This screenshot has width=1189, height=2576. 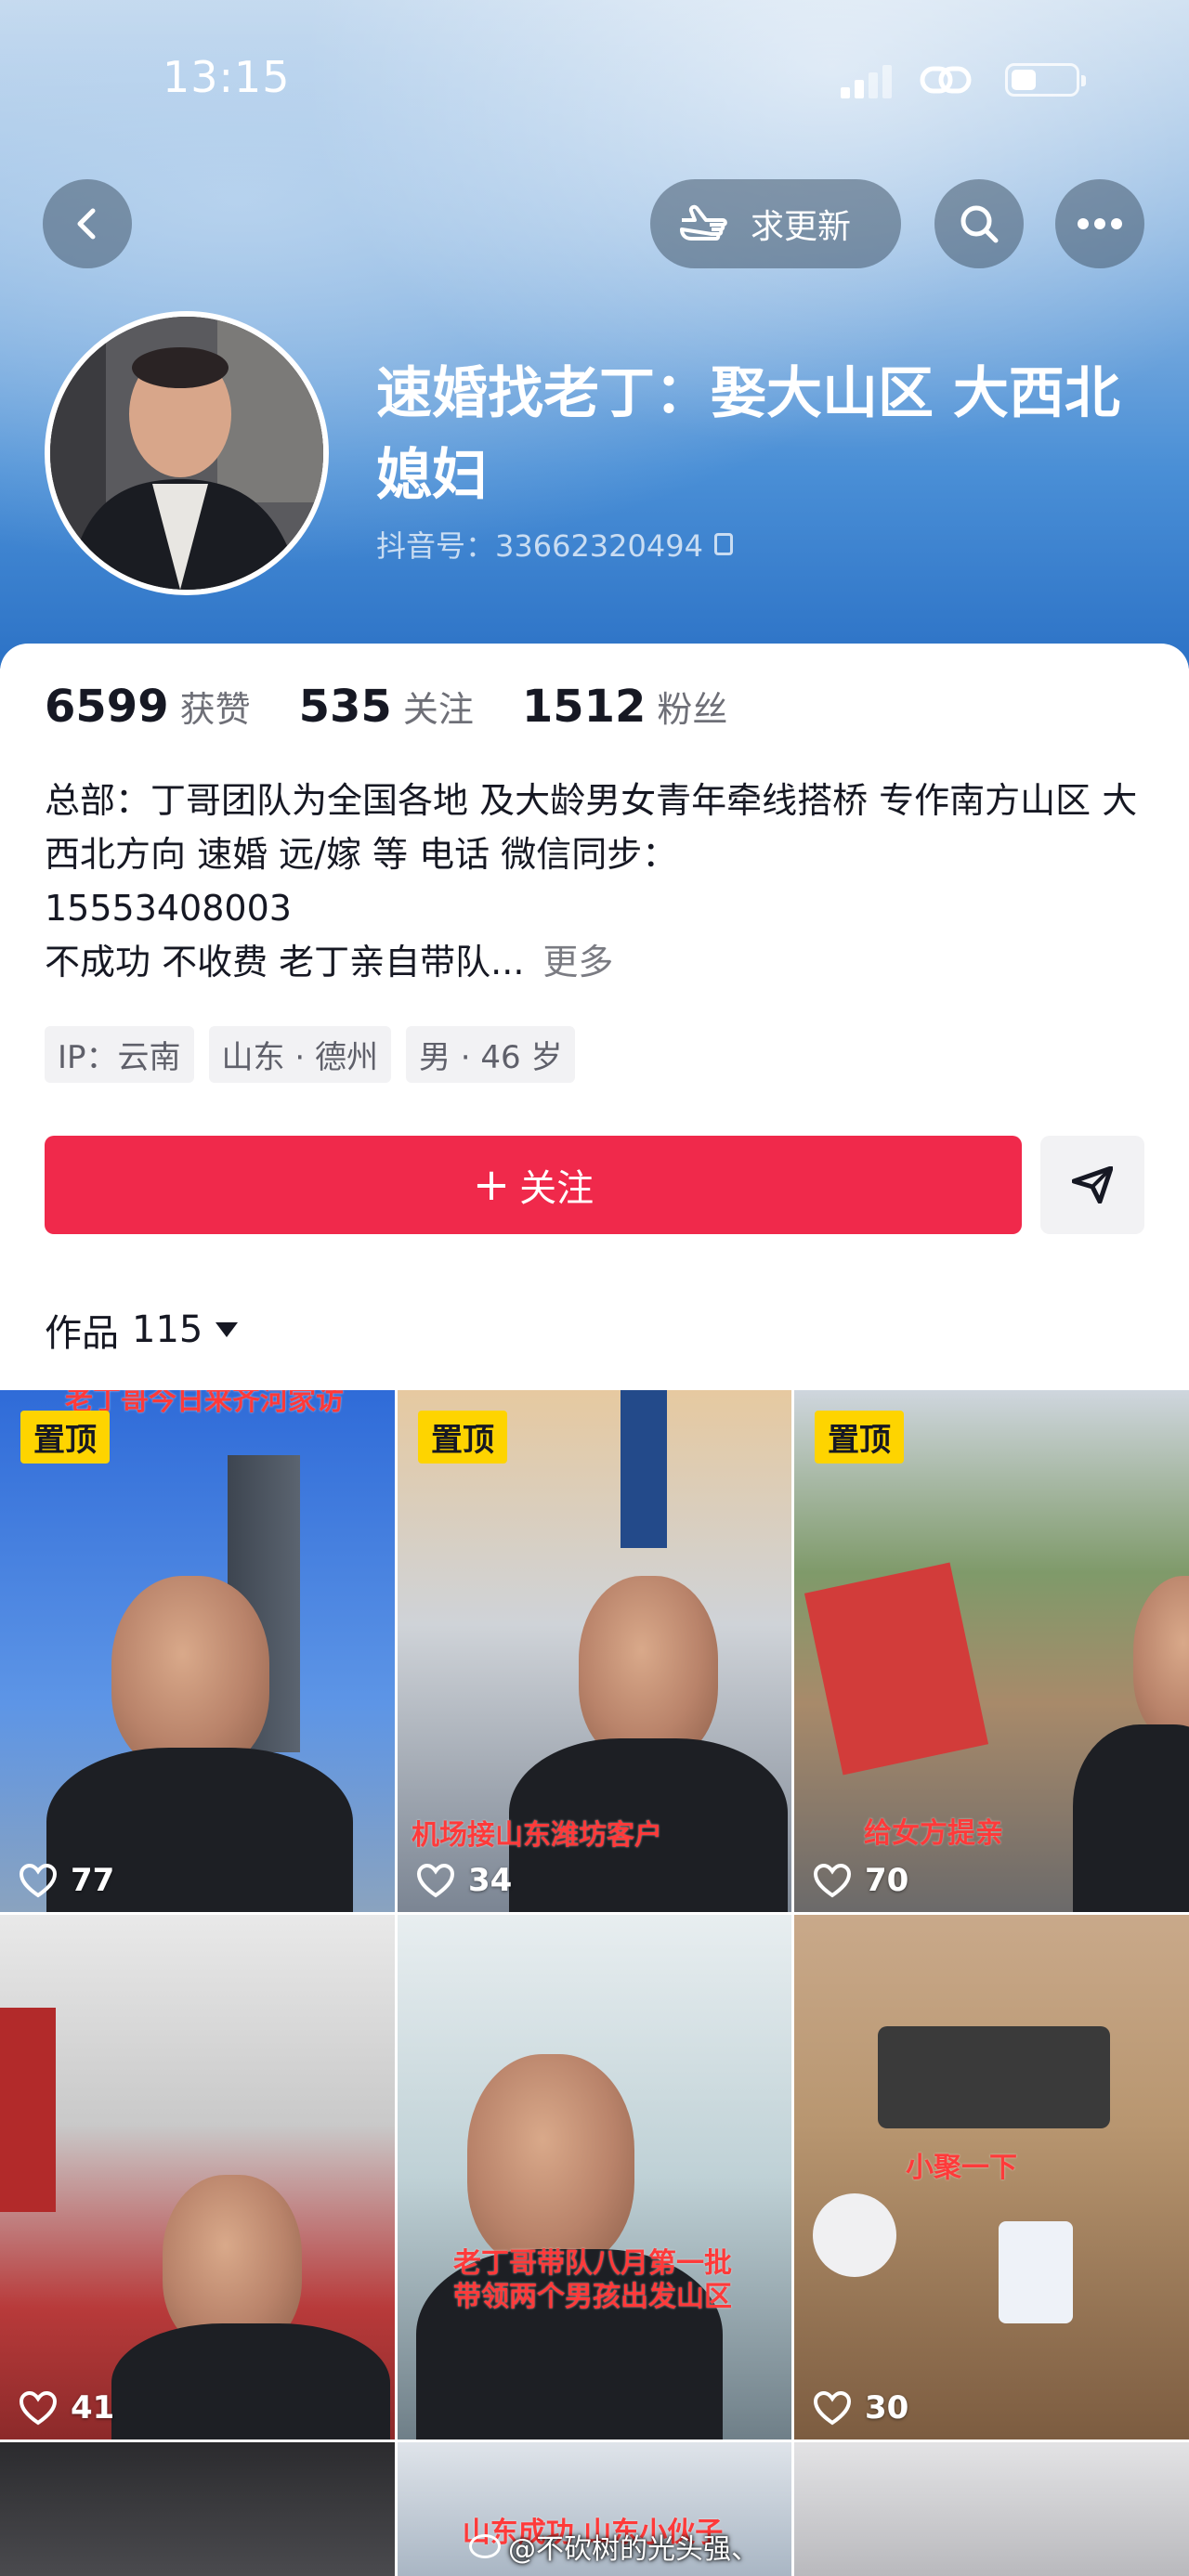 What do you see at coordinates (593, 2280) in the screenshot?
I see `video-caption: 老丁哥带队八月第一批 带领两个男孩出发山区` at bounding box center [593, 2280].